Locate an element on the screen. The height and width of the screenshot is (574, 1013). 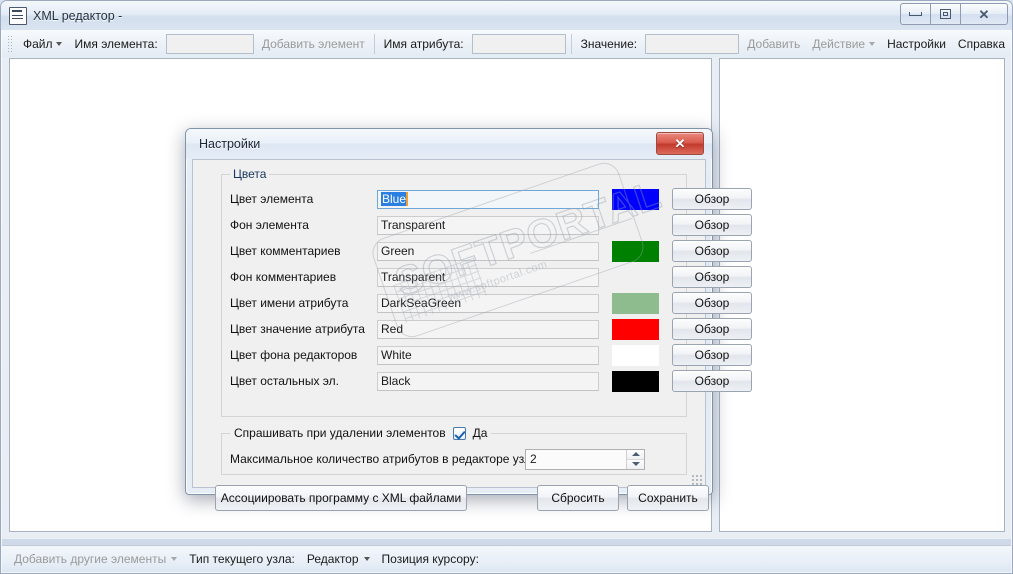
minimize-icon is located at coordinates (915, 14).